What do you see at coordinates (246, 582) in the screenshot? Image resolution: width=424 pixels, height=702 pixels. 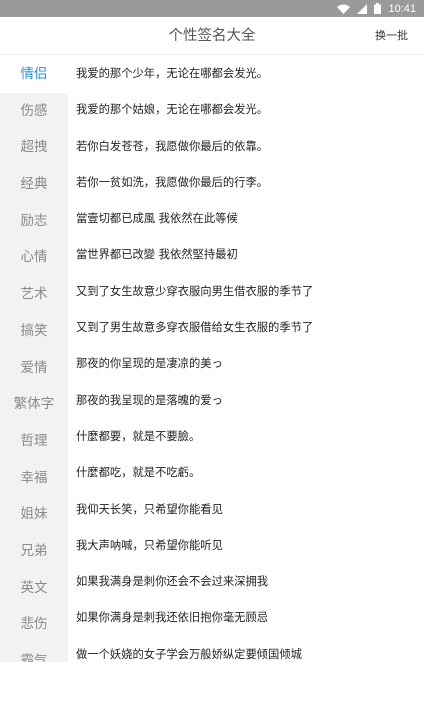 I see `list-item: 如果我满身是刺你还会不会过来深拥我` at bounding box center [246, 582].